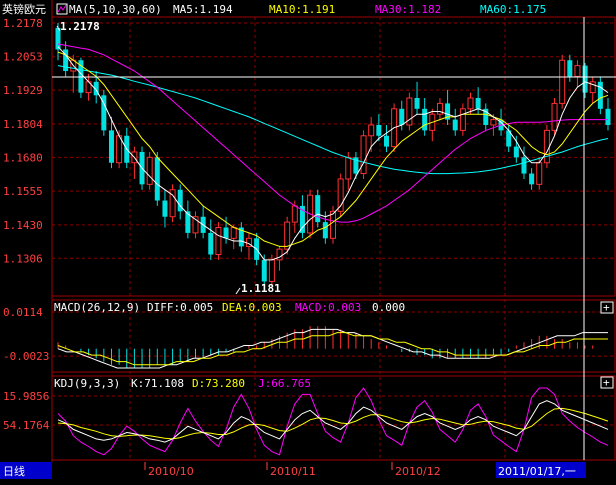 The image size is (616, 485). Describe the element at coordinates (23, 57) in the screenshot. I see `price-tick-label: 1.2053` at that location.